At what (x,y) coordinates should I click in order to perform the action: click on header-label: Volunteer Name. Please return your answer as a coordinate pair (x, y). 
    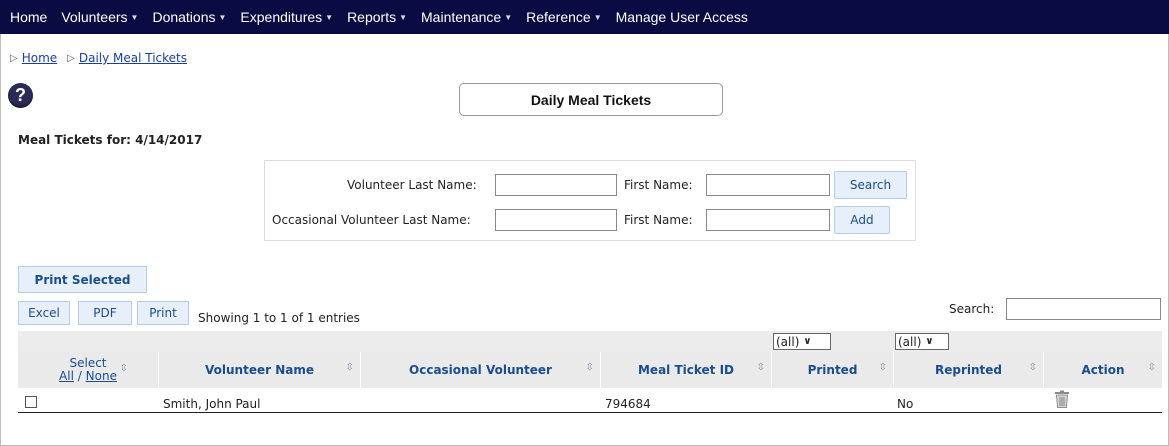
    Looking at the image, I should click on (259, 370).